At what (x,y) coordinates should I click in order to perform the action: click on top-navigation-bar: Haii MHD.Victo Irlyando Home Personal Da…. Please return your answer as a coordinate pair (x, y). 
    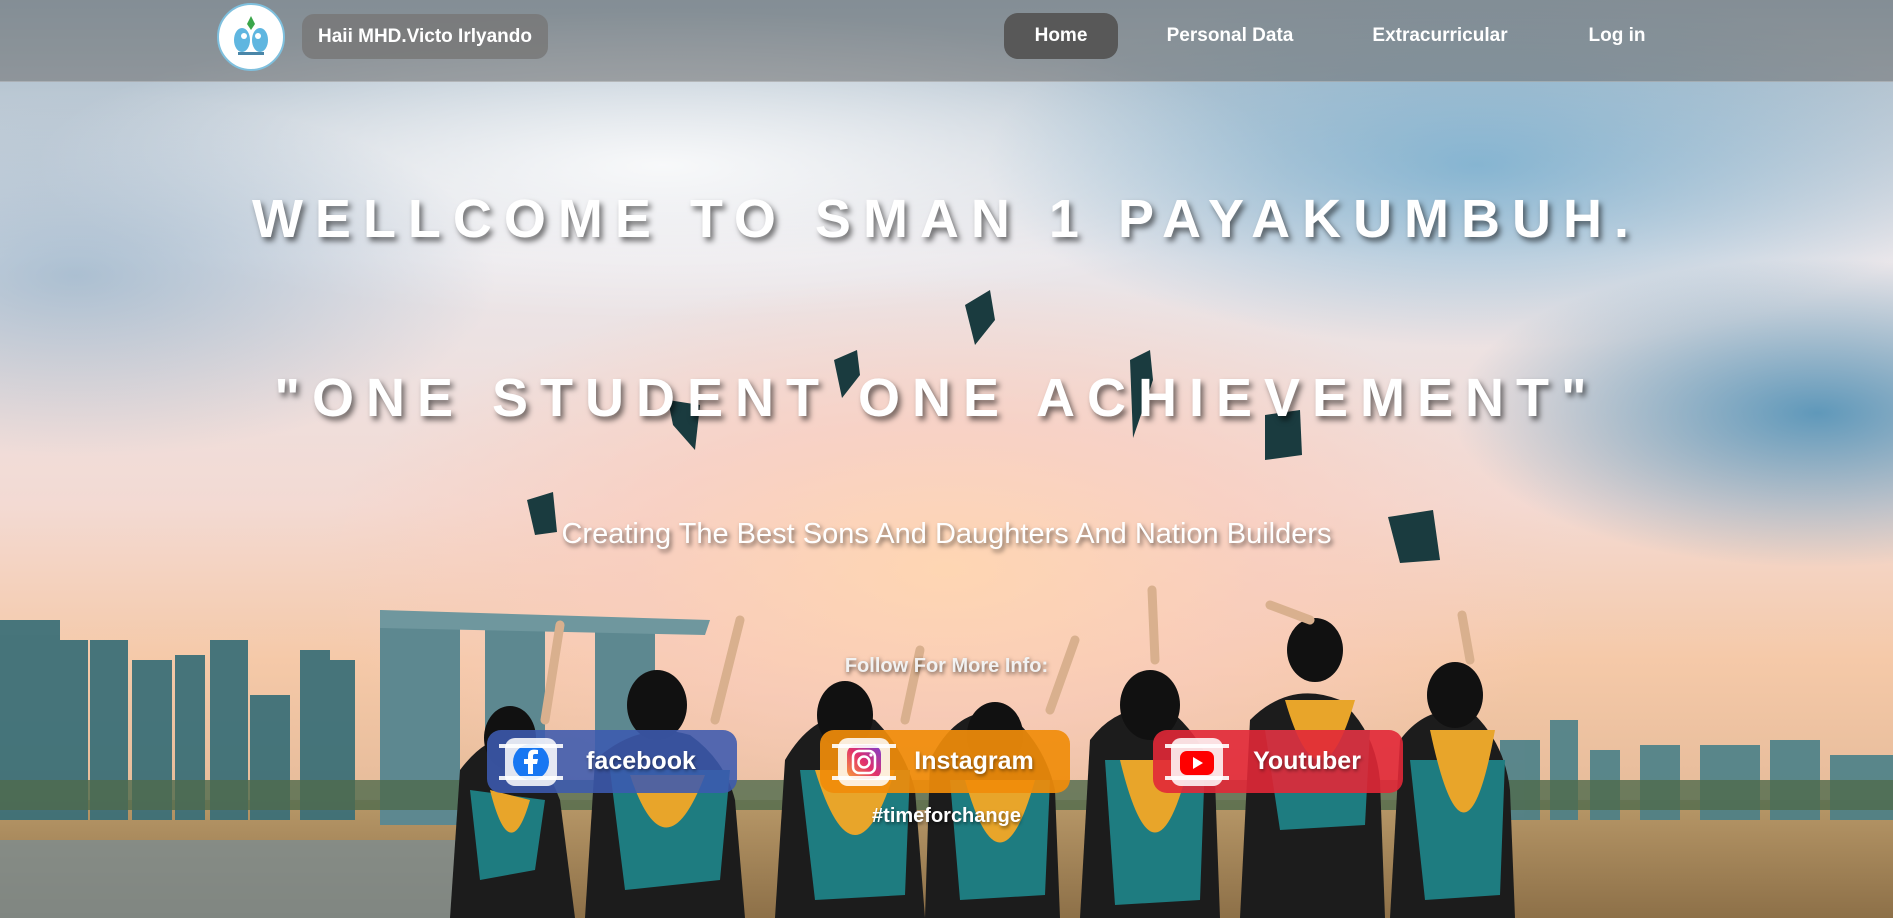
    Looking at the image, I should click on (946, 41).